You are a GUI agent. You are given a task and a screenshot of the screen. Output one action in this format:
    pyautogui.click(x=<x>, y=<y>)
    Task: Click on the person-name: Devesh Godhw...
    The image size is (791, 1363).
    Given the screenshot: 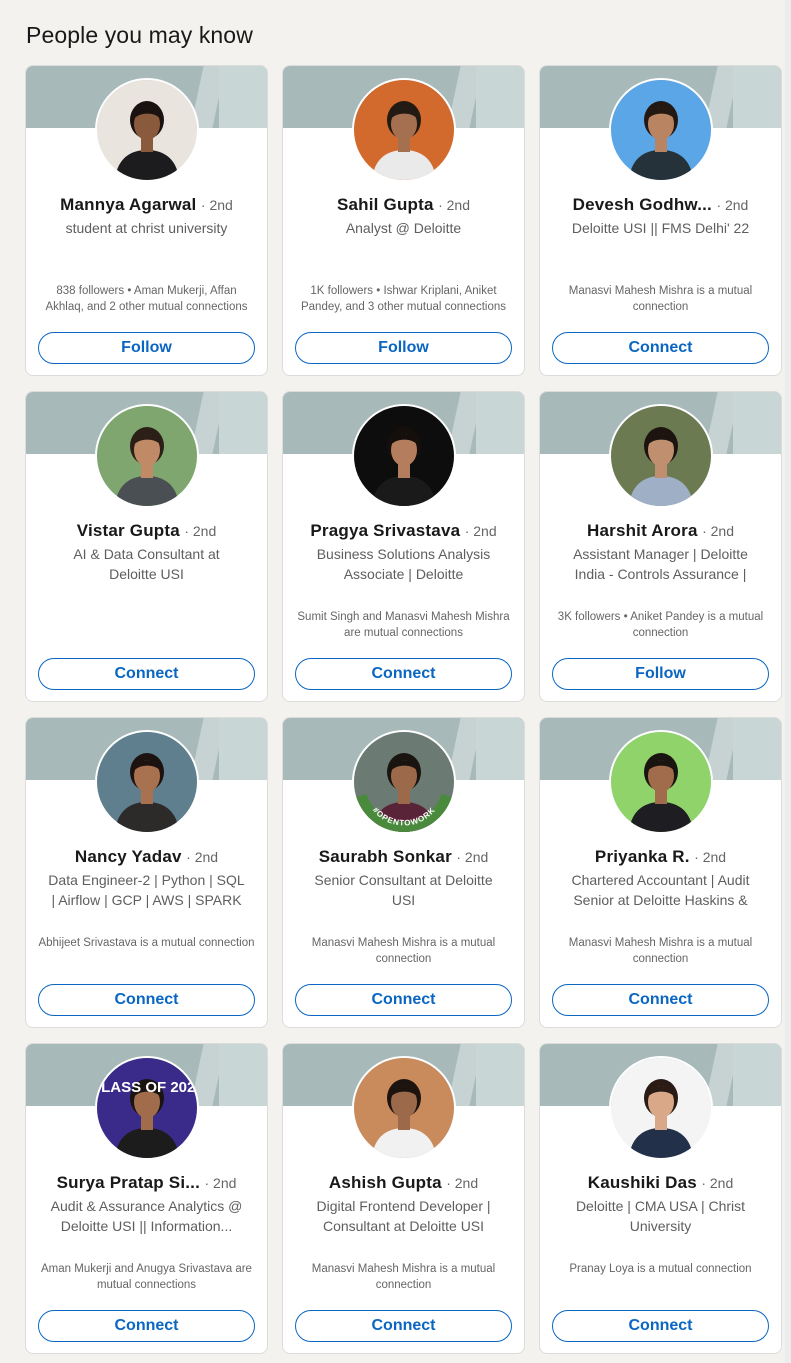 What is the action you would take?
    pyautogui.click(x=642, y=204)
    